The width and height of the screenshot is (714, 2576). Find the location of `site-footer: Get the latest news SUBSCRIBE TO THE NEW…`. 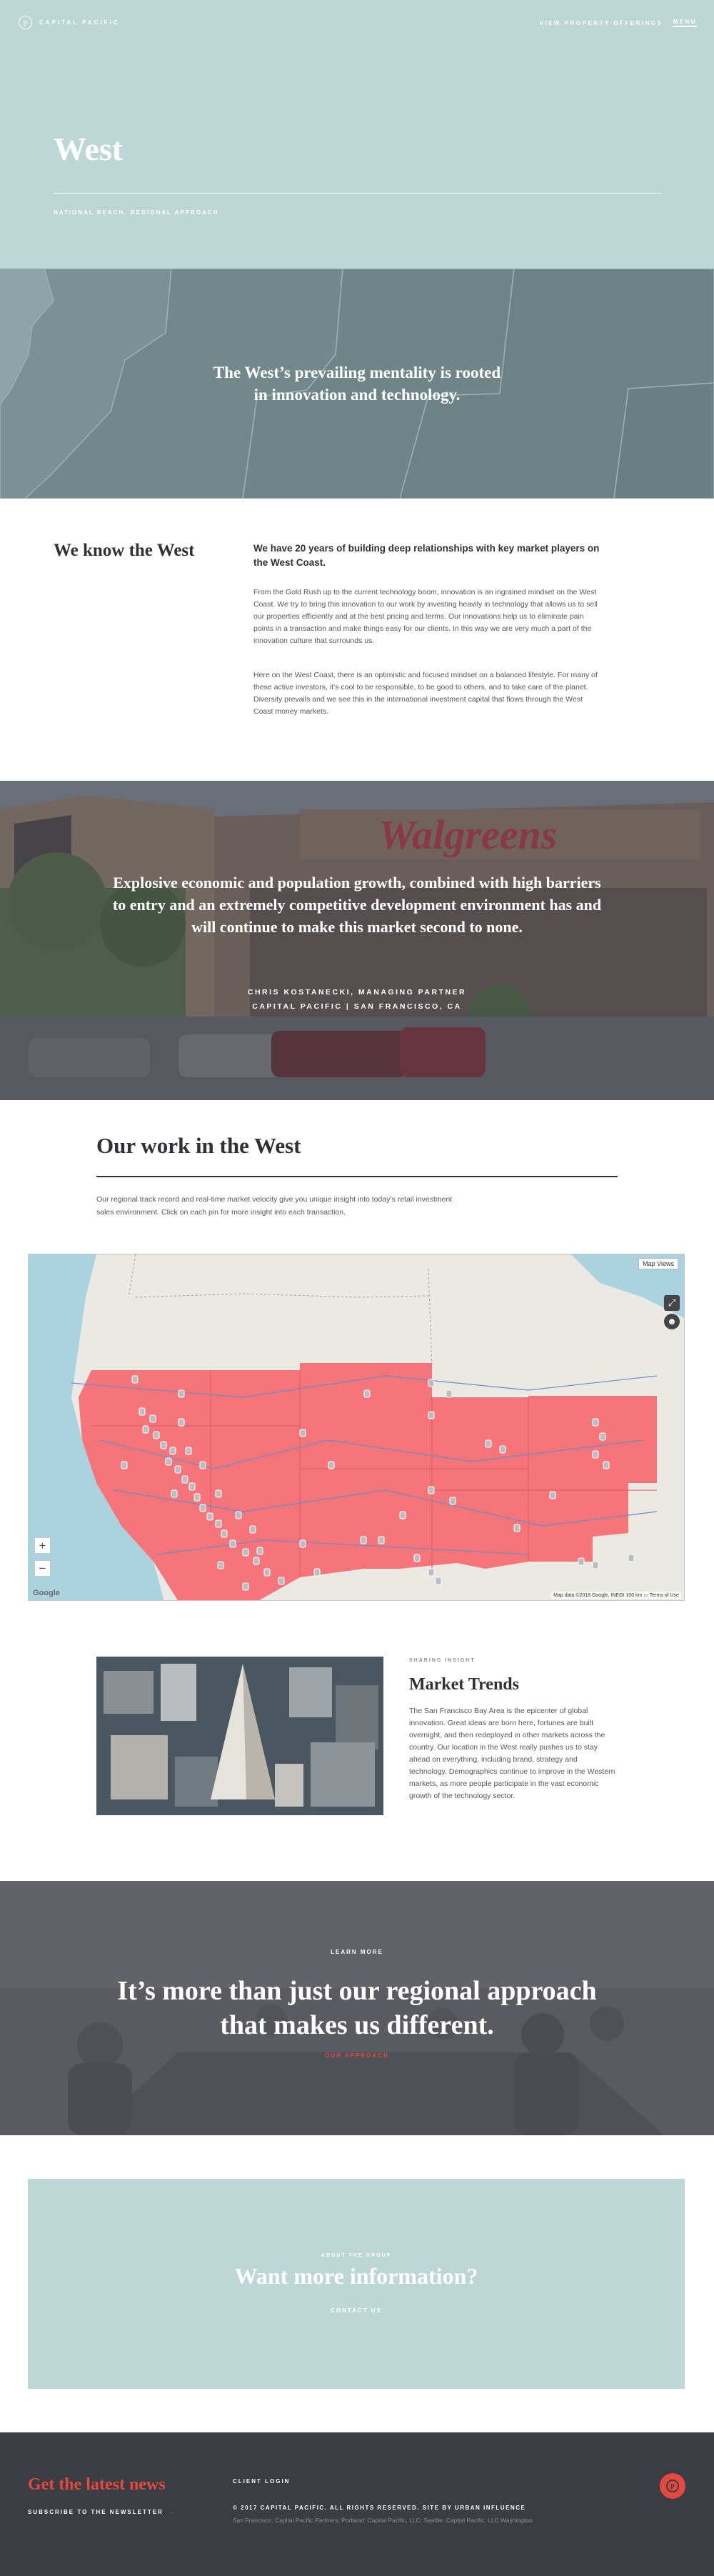

site-footer: Get the latest news SUBSCRIBE TO THE NEW… is located at coordinates (357, 2504).